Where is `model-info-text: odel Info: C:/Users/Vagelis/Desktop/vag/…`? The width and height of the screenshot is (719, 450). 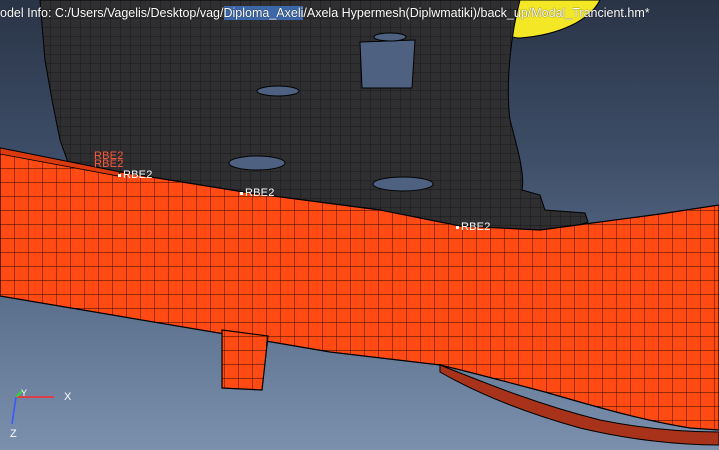 model-info-text: odel Info: C:/Users/Vagelis/Desktop/vag/… is located at coordinates (325, 13).